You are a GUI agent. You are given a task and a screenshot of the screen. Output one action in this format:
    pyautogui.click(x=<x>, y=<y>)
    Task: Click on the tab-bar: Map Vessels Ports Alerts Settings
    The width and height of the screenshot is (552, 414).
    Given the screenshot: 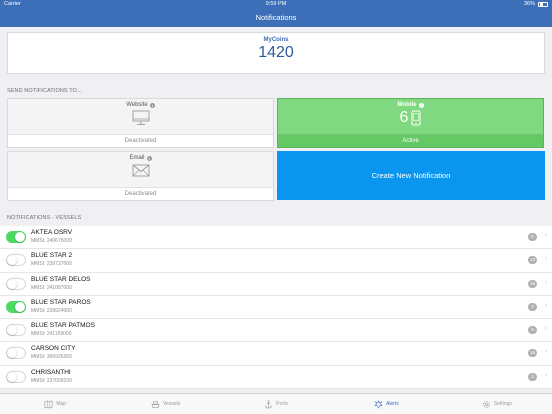 What is the action you would take?
    pyautogui.click(x=276, y=403)
    